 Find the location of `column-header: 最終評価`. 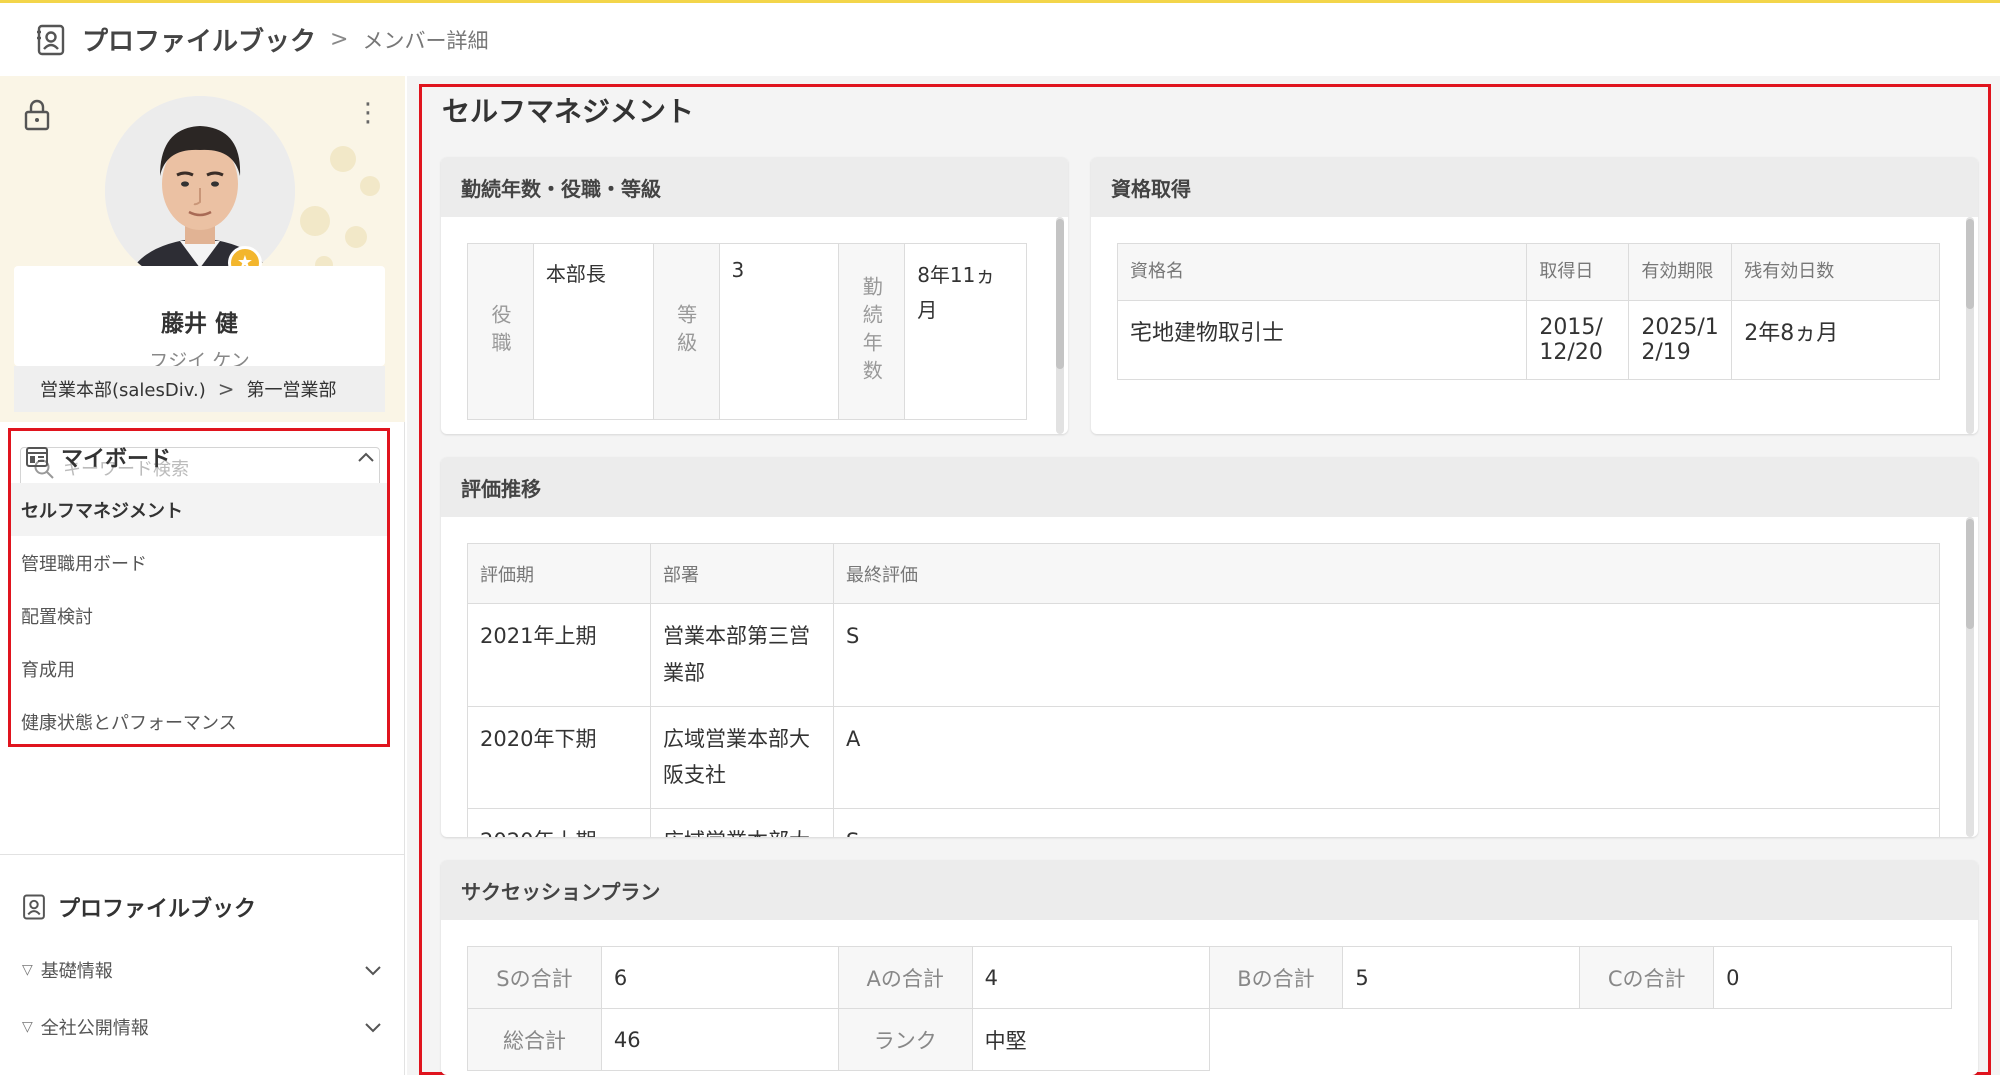

column-header: 最終評価 is located at coordinates (1386, 573).